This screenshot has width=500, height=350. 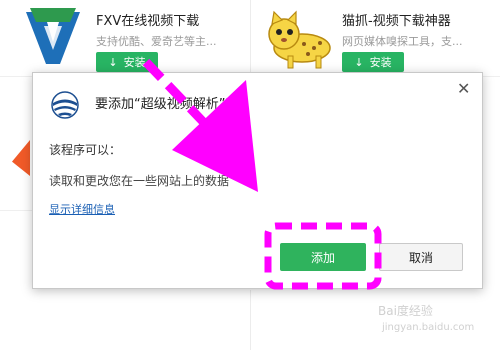 I want to click on app-card-fxv: FXV在线视频下载 支持优酷、爱奇艺等主... ↓ 安装, so click(x=134, y=38).